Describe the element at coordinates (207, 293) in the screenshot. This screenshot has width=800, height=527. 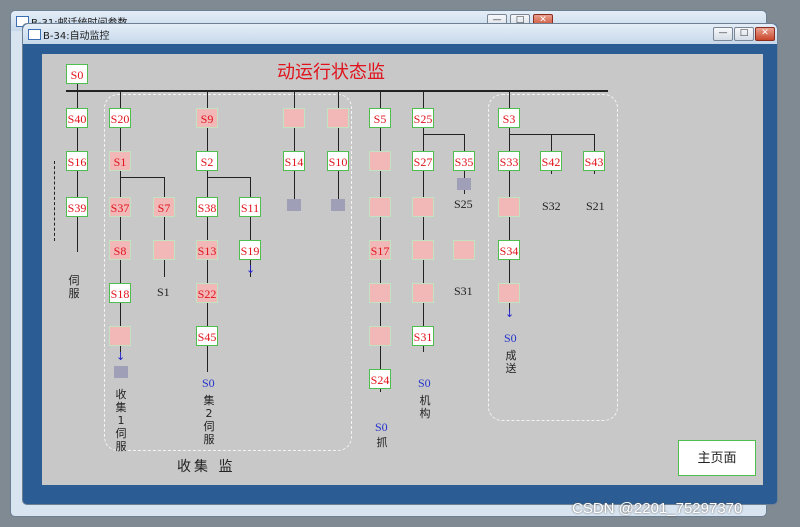
I see `state-s22: S22` at that location.